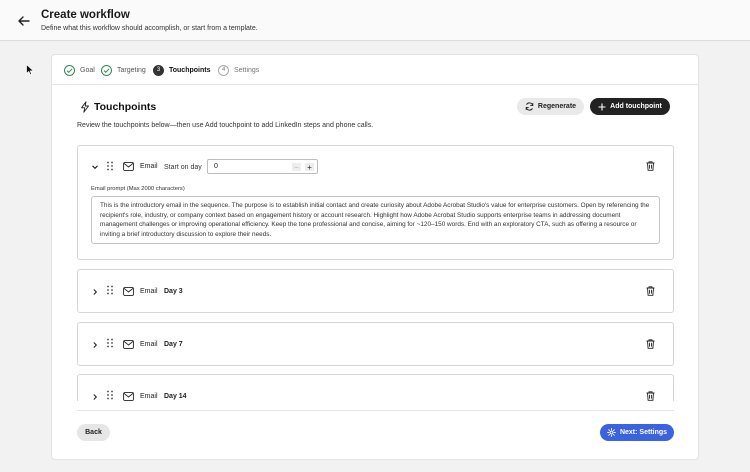  I want to click on regenerate-button: Regenerate, so click(550, 106).